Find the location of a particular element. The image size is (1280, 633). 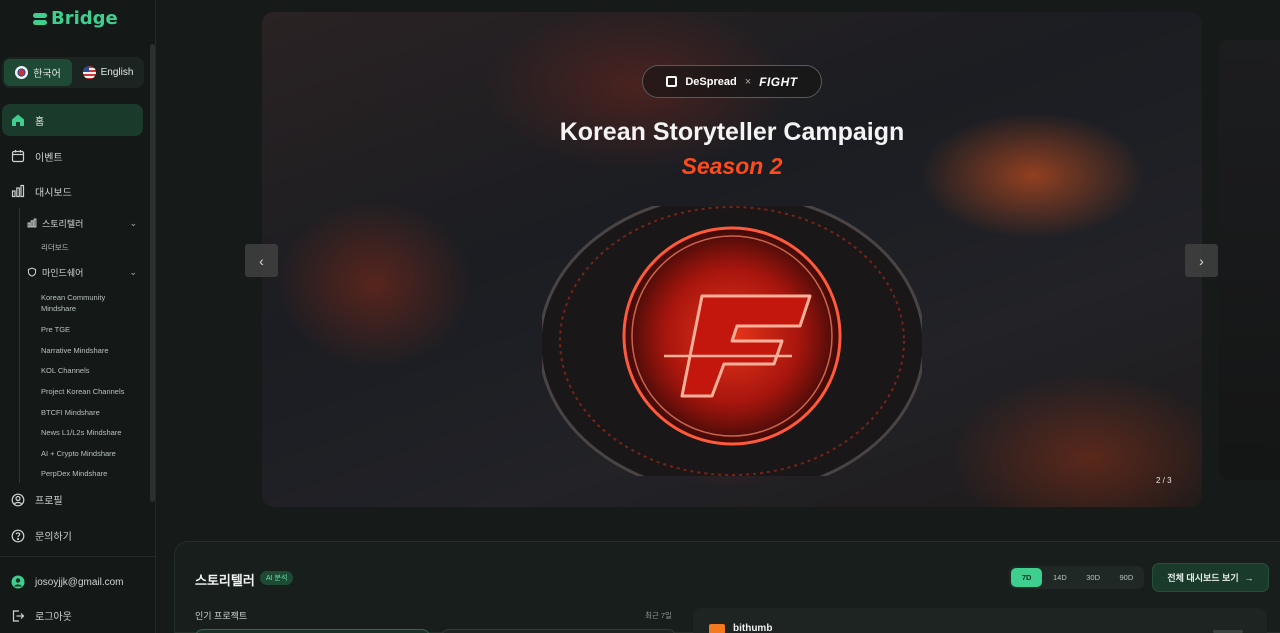

nav-contact-label: 문의하기 is located at coordinates (53, 537).